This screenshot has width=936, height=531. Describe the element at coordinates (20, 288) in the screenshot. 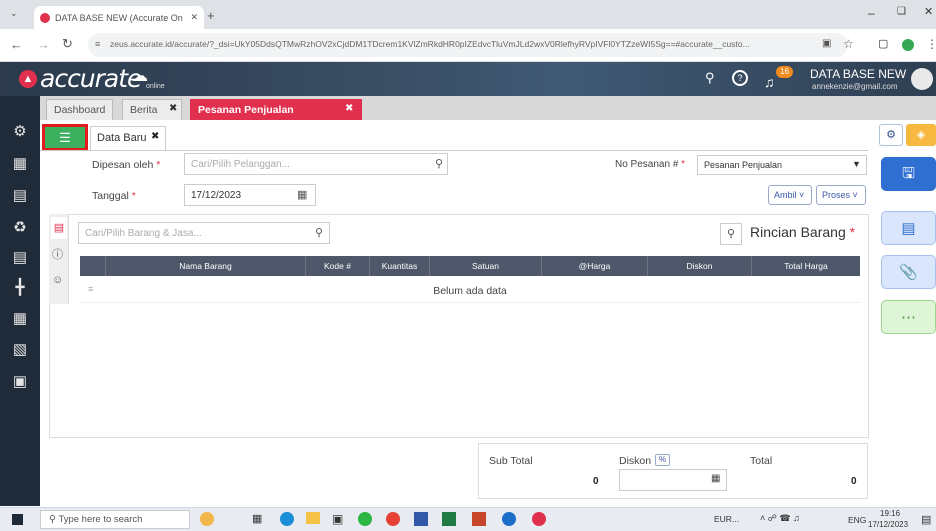

I see `sales-cart-icon: ╋` at that location.